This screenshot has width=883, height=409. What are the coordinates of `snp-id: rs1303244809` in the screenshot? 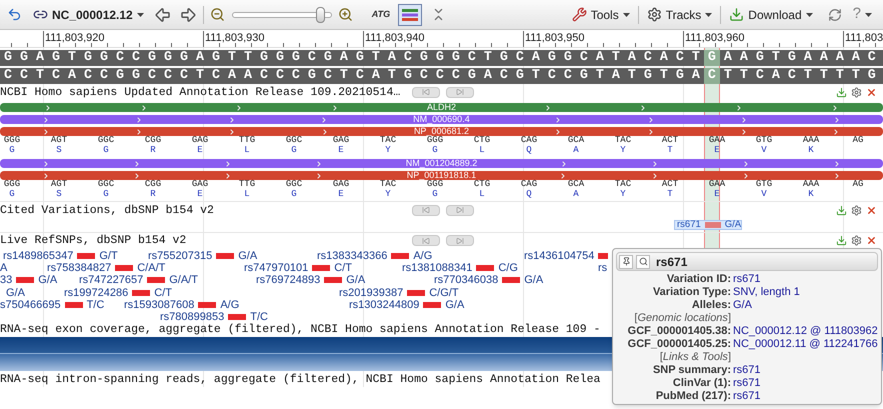 It's located at (384, 304).